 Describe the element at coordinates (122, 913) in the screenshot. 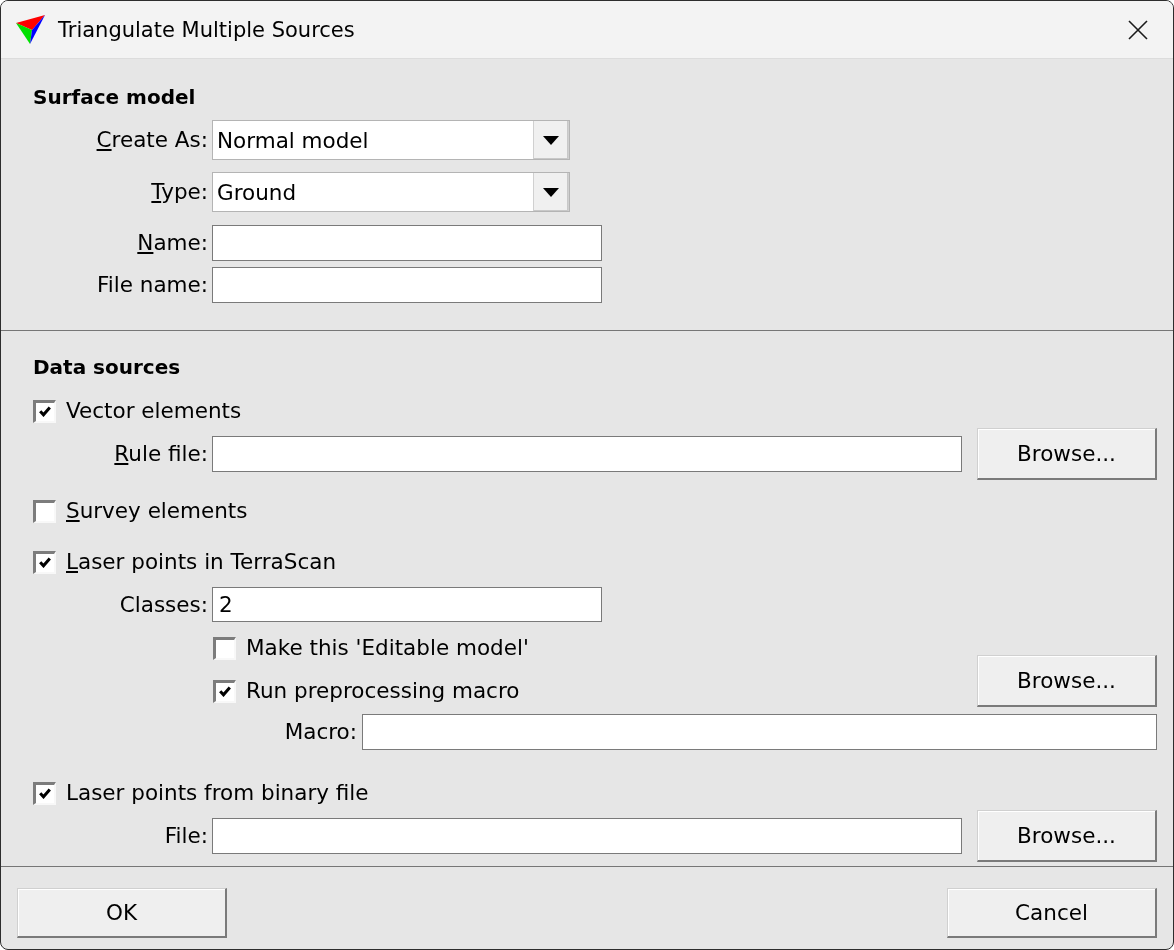

I see `ok-button: OK` at that location.